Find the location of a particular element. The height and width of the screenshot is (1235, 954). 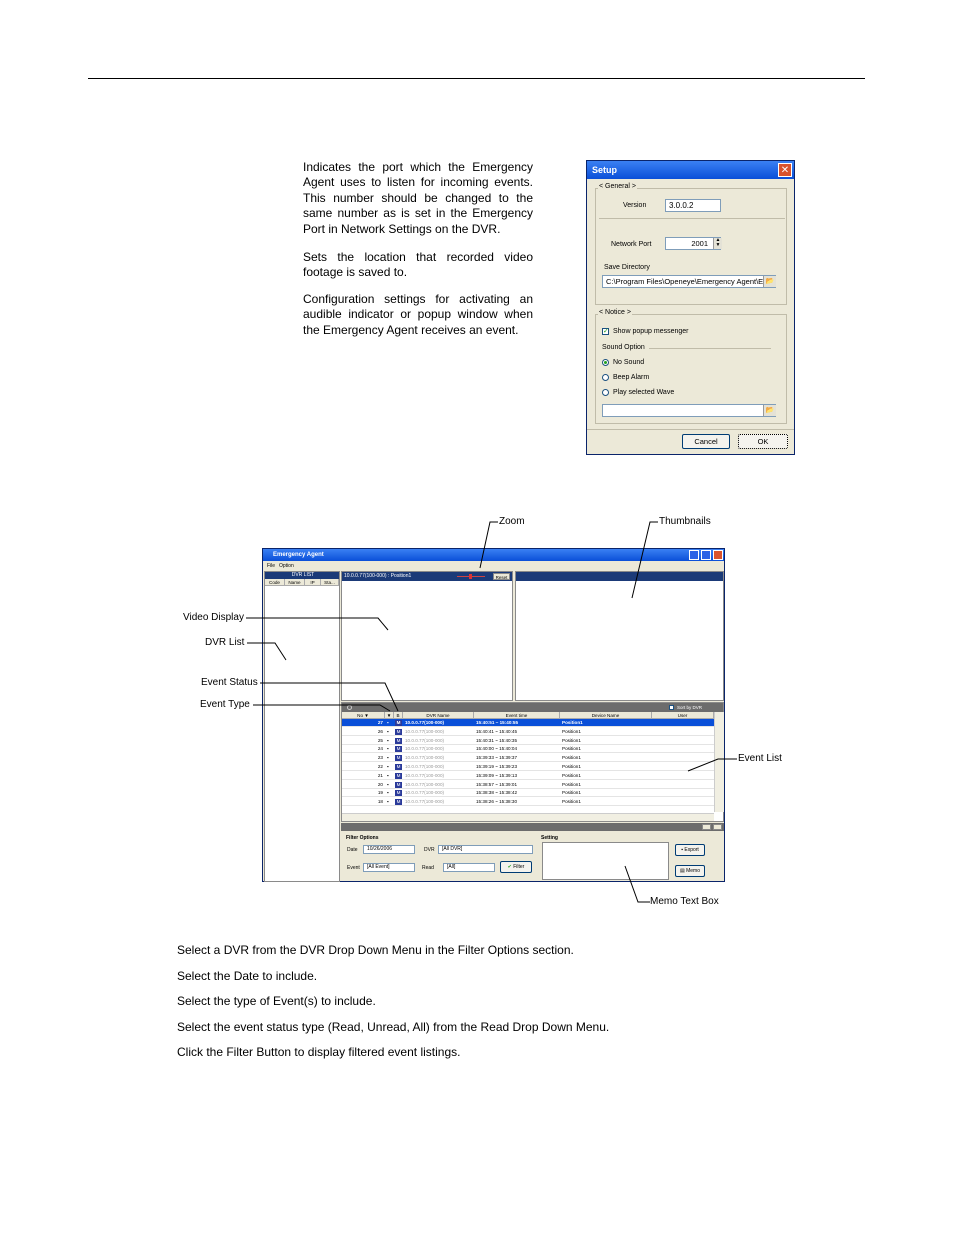

annotation-memo: Memo Text Box is located at coordinates (684, 901).